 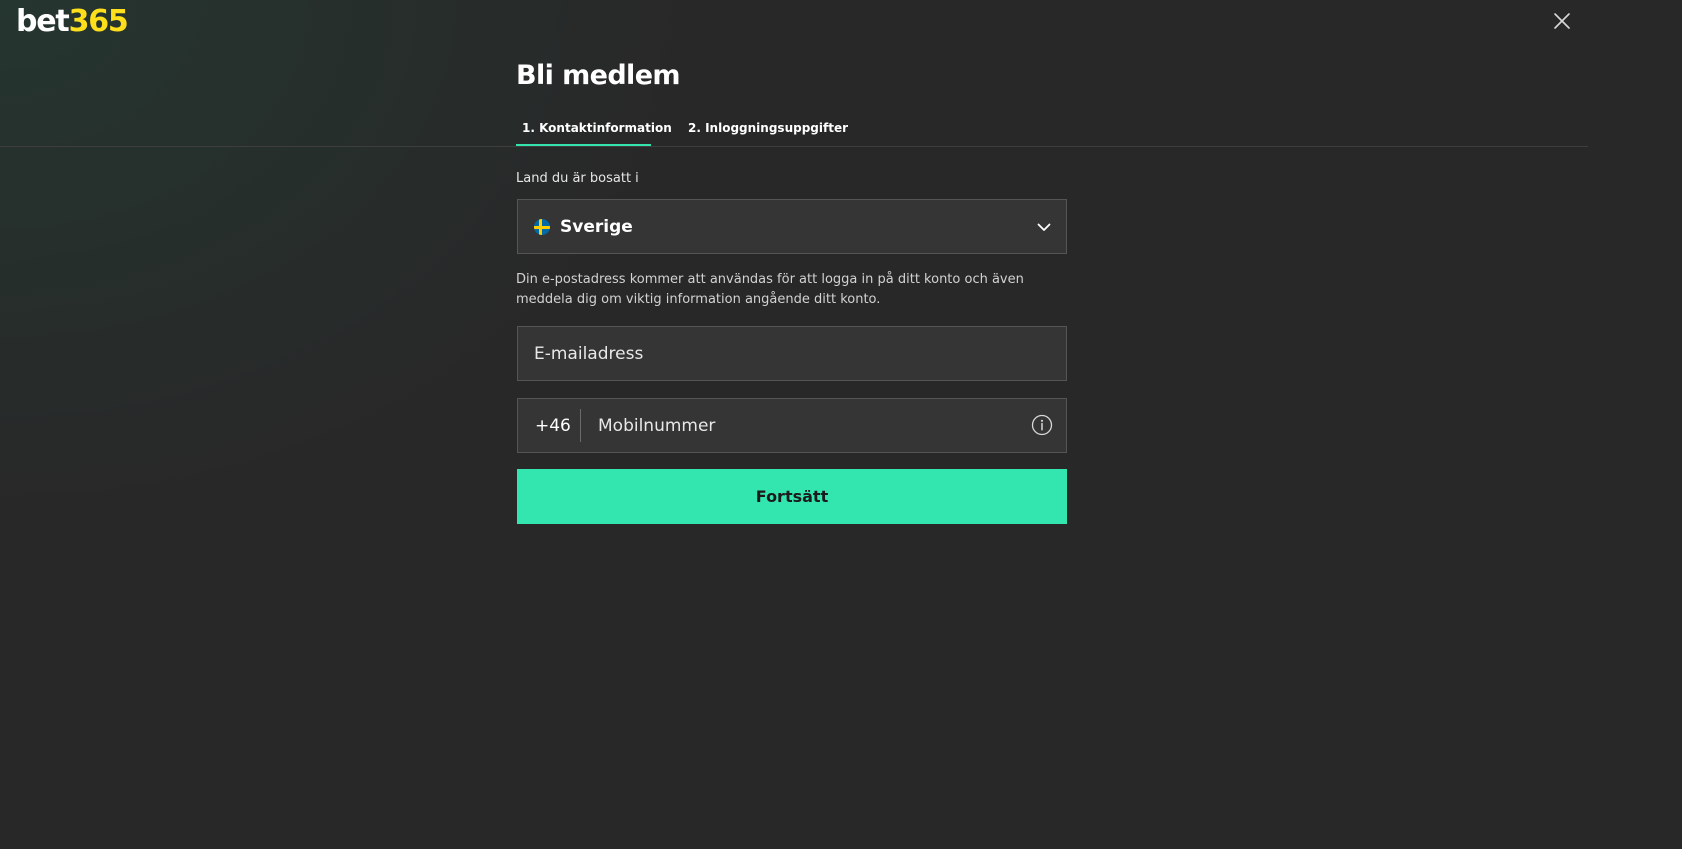 What do you see at coordinates (542, 227) in the screenshot?
I see `sweden-flag-icon` at bounding box center [542, 227].